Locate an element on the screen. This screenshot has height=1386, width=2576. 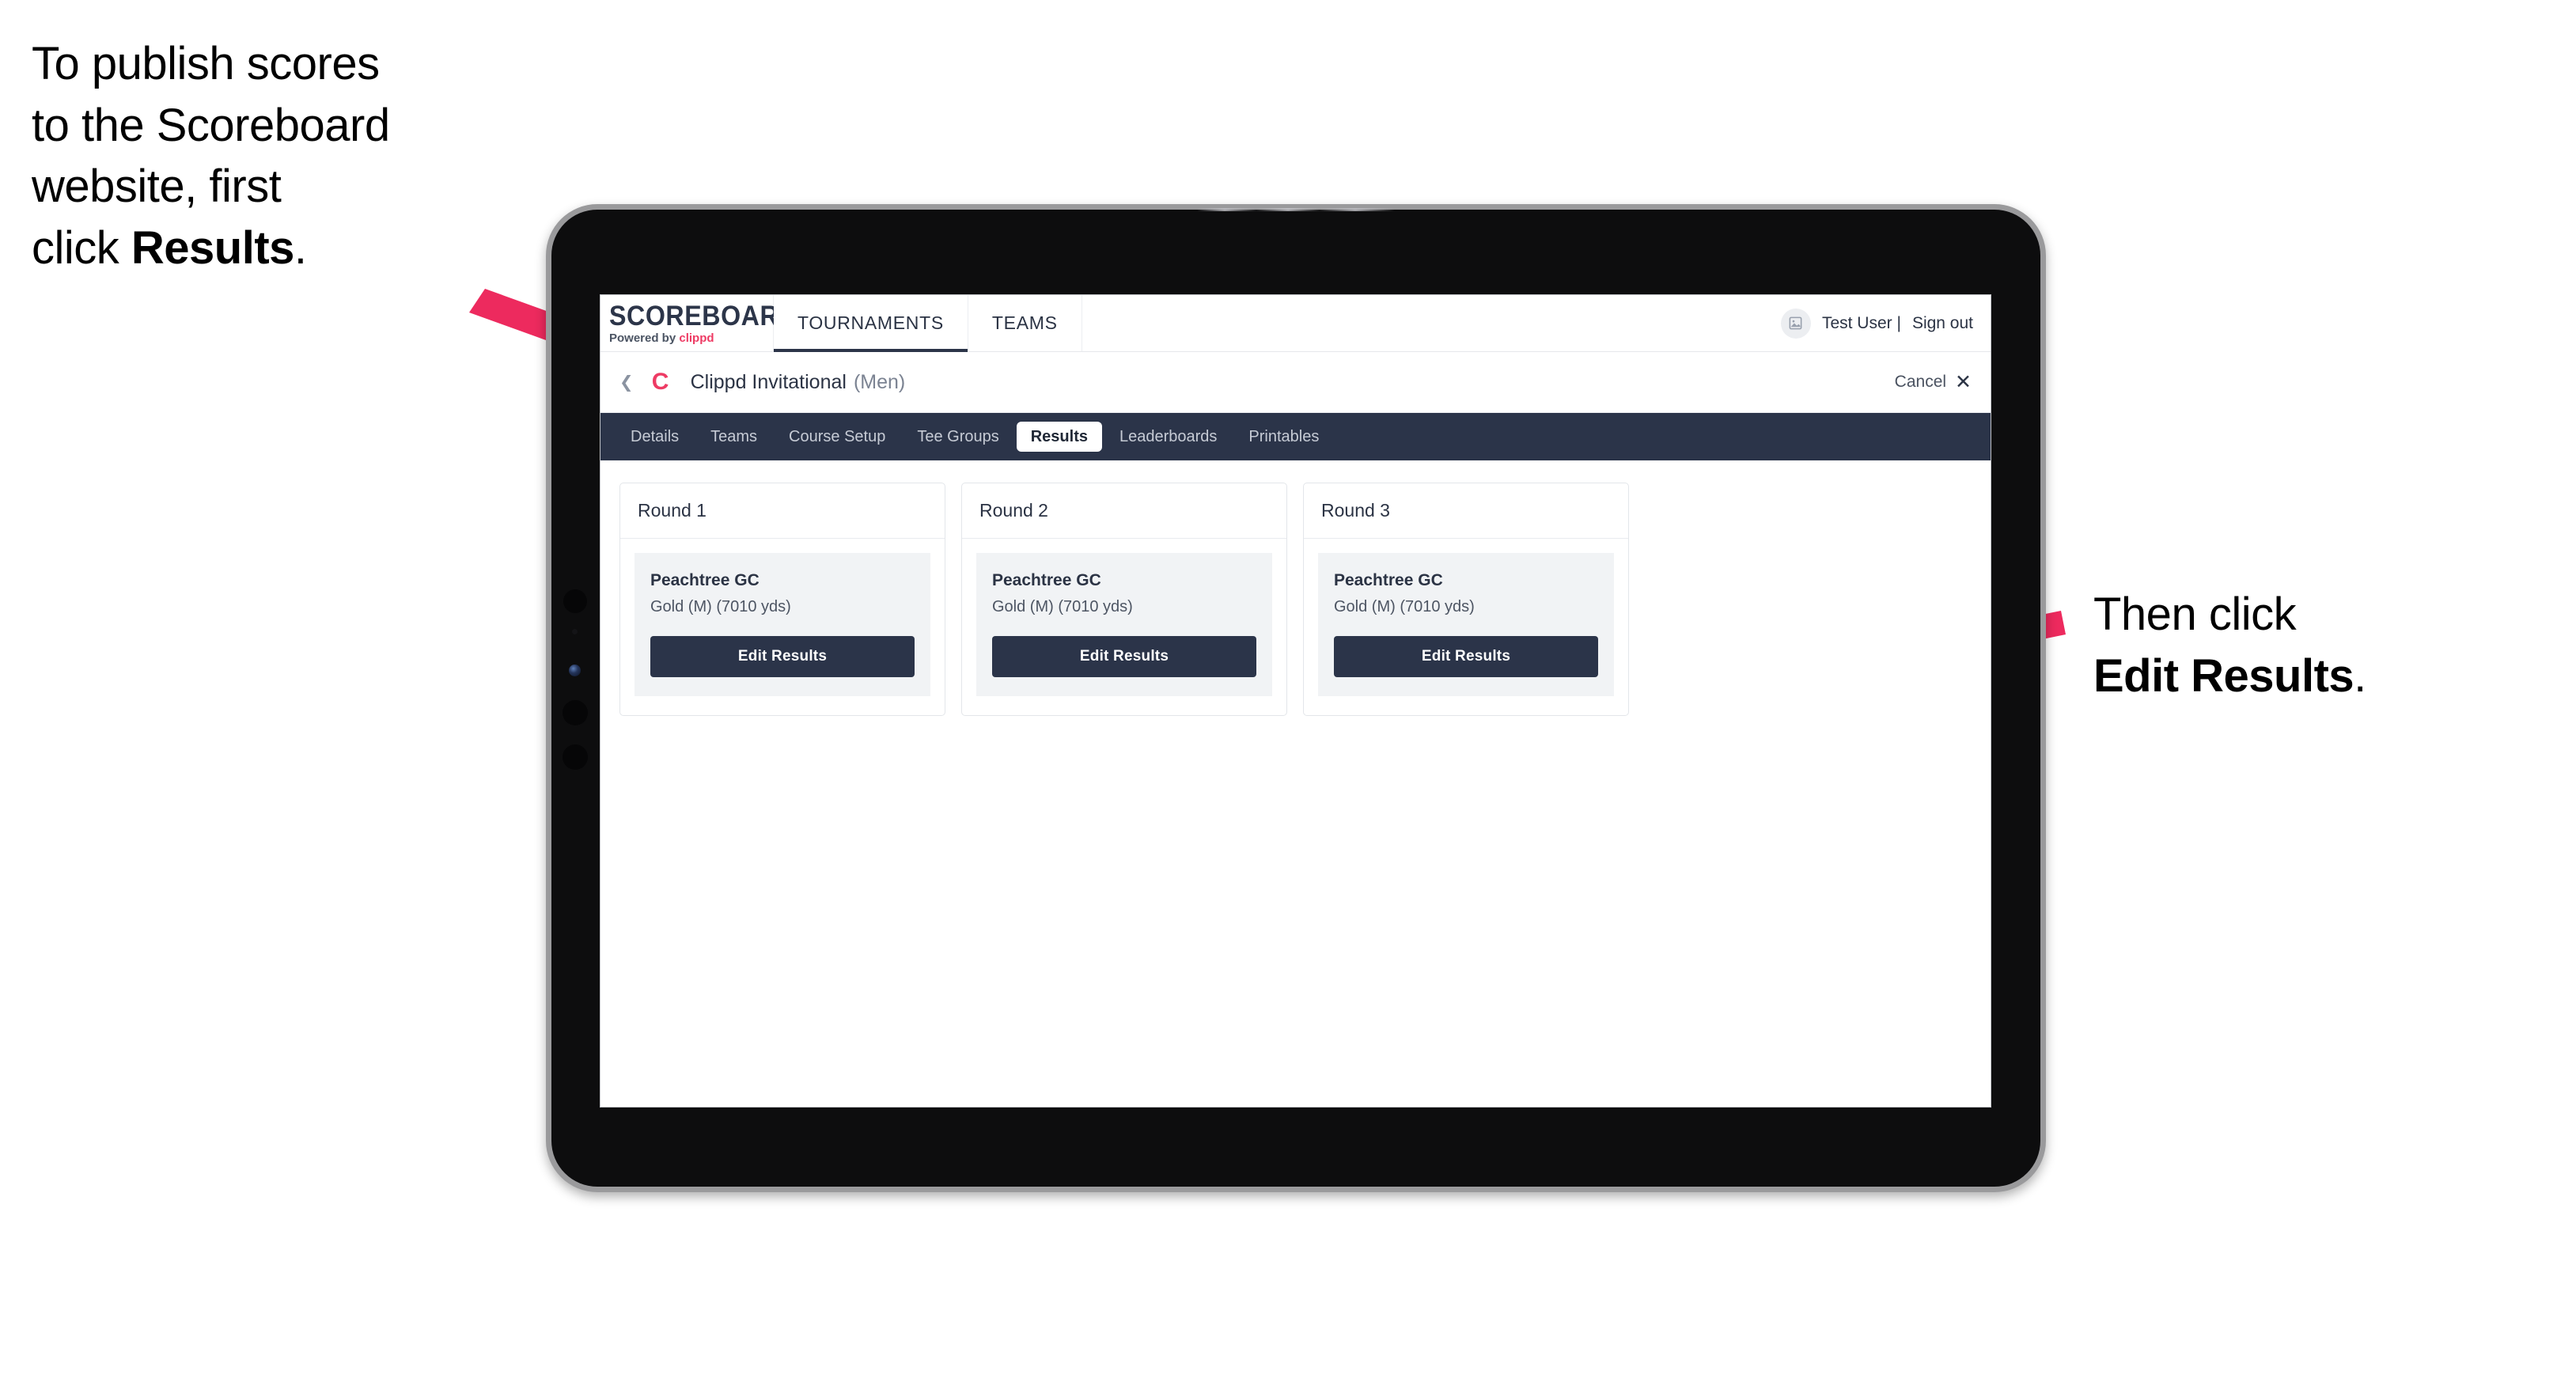
round-card-header: Round 3 is located at coordinates (1466, 511).